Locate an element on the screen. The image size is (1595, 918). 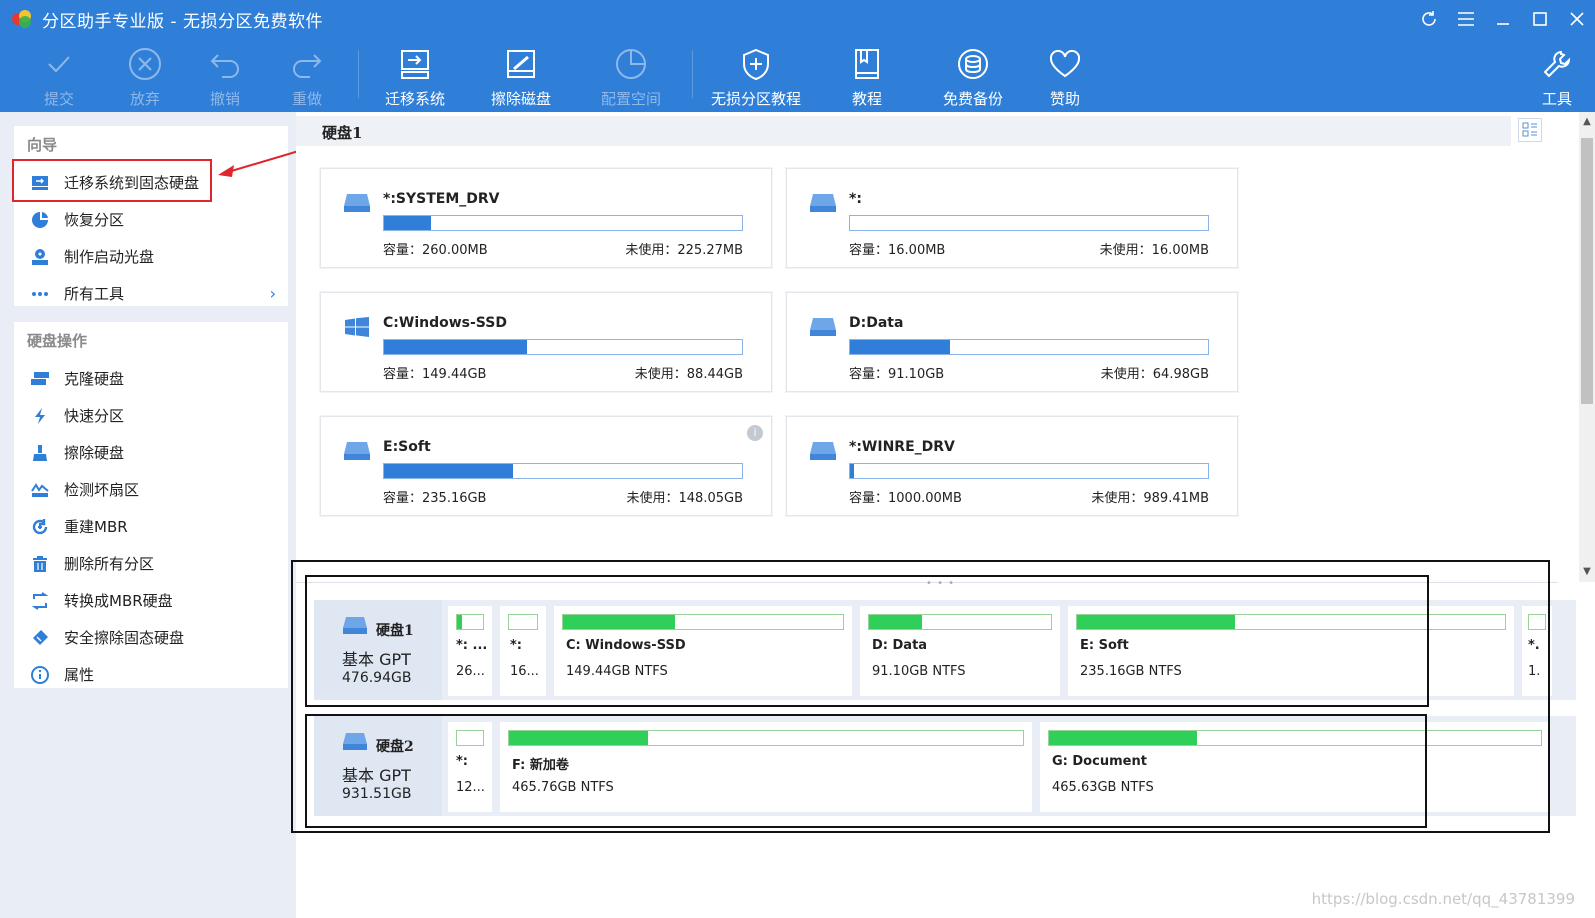
maximize-icon is located at coordinates (1539, 19).